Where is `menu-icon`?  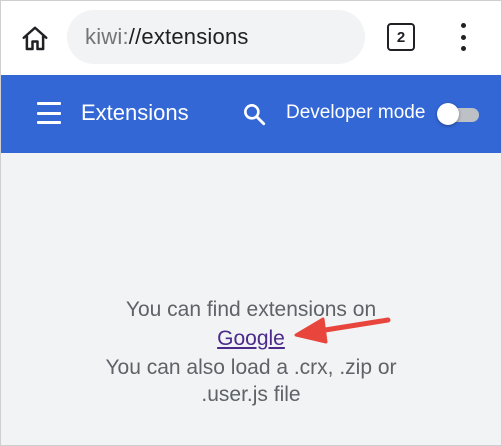 menu-icon is located at coordinates (49, 113).